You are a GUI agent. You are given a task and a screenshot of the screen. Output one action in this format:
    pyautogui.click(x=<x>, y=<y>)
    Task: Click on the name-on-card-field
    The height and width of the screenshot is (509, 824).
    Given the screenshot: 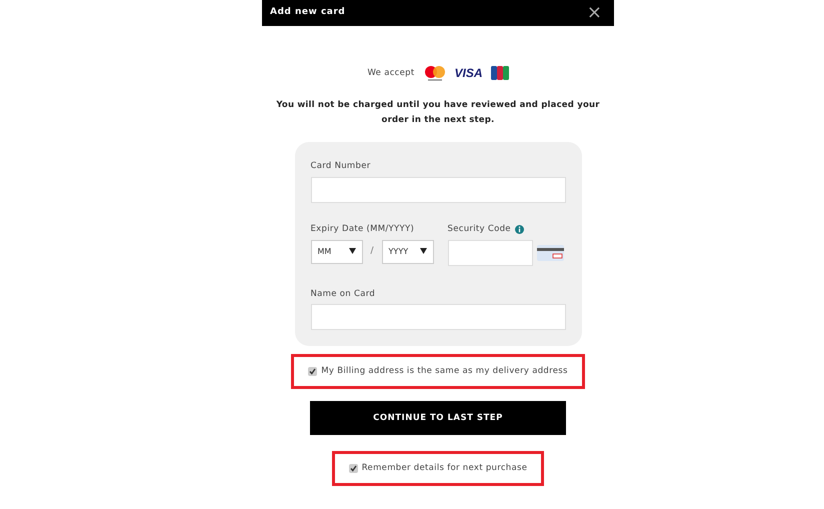 What is the action you would take?
    pyautogui.click(x=438, y=317)
    